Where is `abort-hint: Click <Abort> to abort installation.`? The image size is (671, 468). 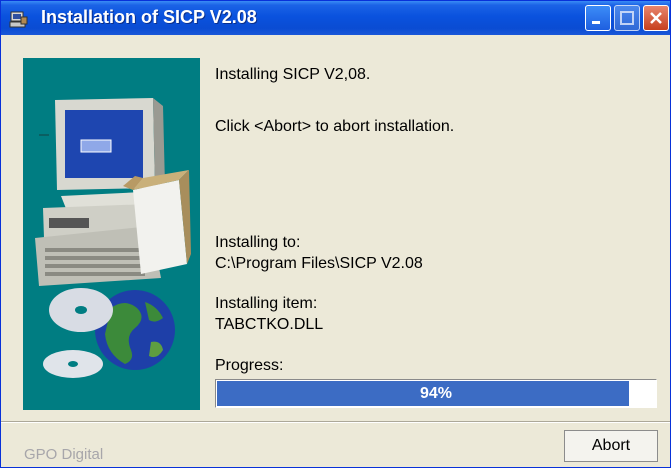 abort-hint: Click <Abort> to abort installation. is located at coordinates (335, 126).